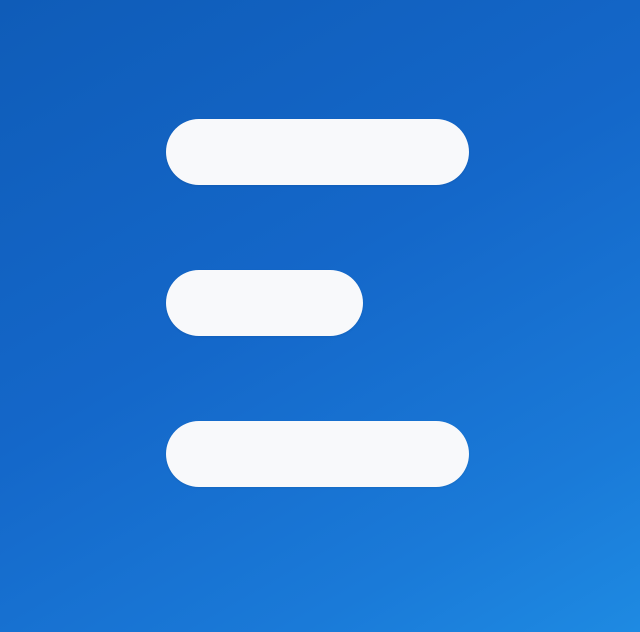 The width and height of the screenshot is (640, 632). What do you see at coordinates (317, 152) in the screenshot?
I see `menu-bar-top` at bounding box center [317, 152].